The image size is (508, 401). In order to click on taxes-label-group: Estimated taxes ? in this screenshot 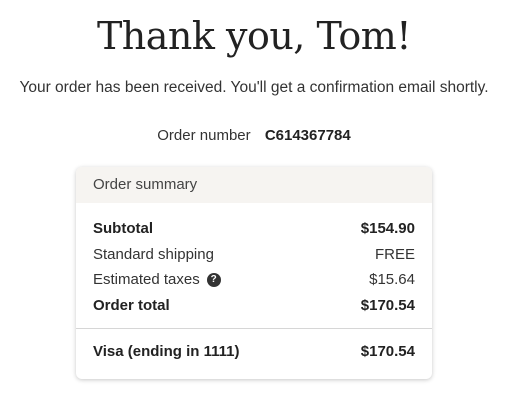, I will do `click(157, 279)`.